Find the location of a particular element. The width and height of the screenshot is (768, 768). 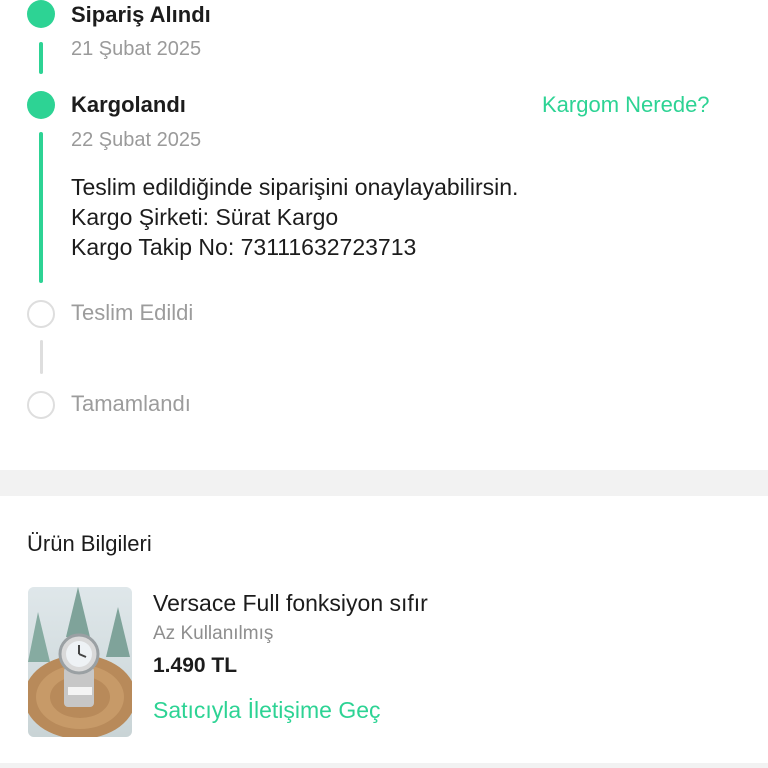

product-condition: Az Kullanılmış is located at coordinates (213, 633).